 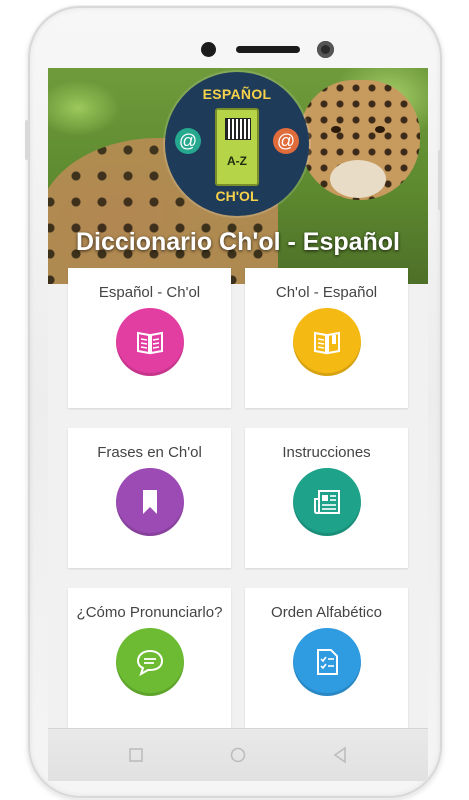 What do you see at coordinates (358, 179) in the screenshot?
I see `jaguar-muzzle` at bounding box center [358, 179].